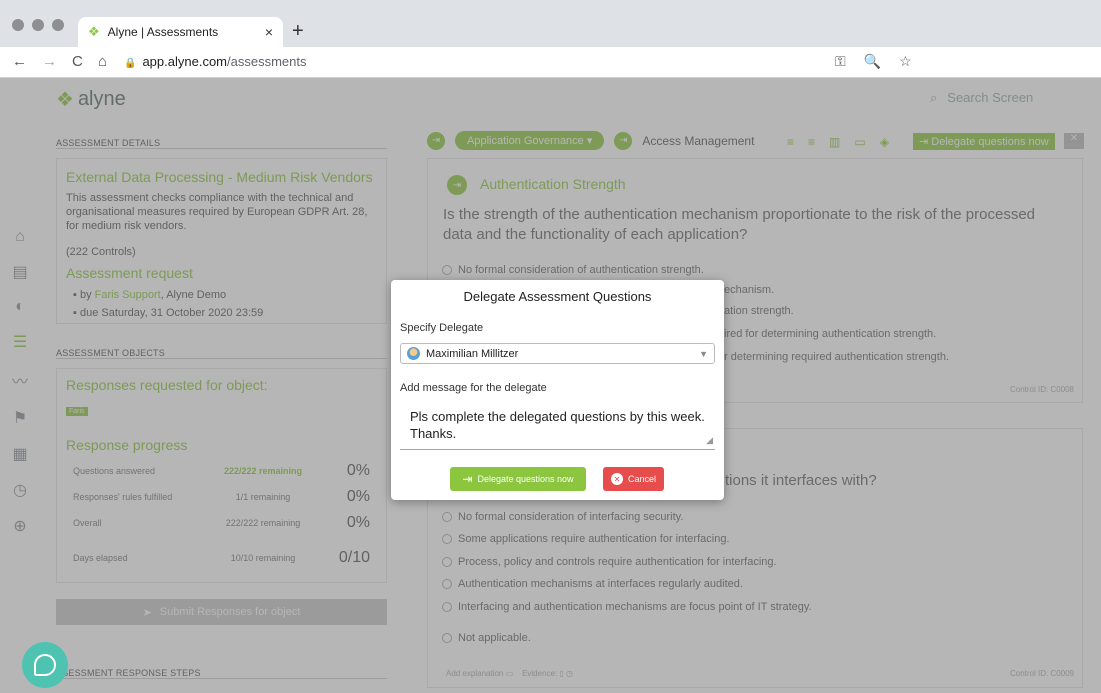  What do you see at coordinates (872, 61) in the screenshot?
I see `zoom-icon: 🔍` at bounding box center [872, 61].